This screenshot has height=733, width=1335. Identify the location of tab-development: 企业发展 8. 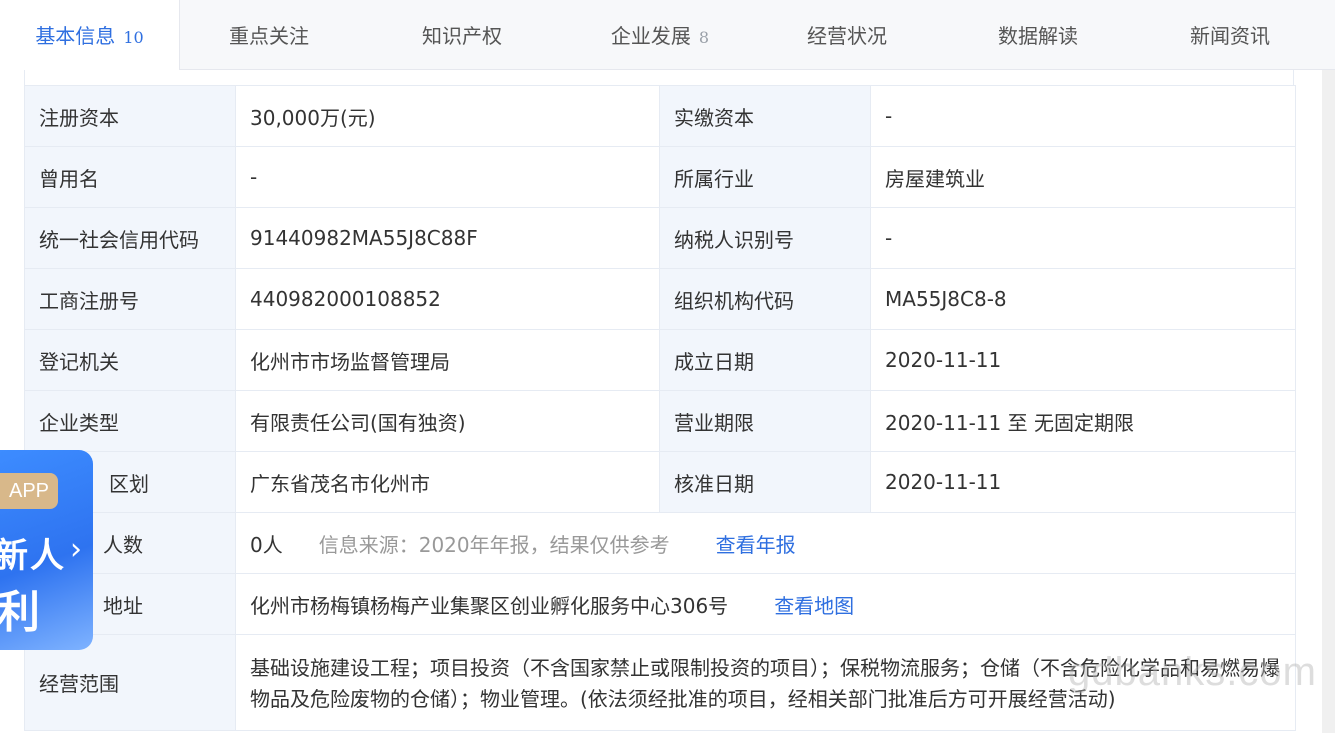
(660, 35).